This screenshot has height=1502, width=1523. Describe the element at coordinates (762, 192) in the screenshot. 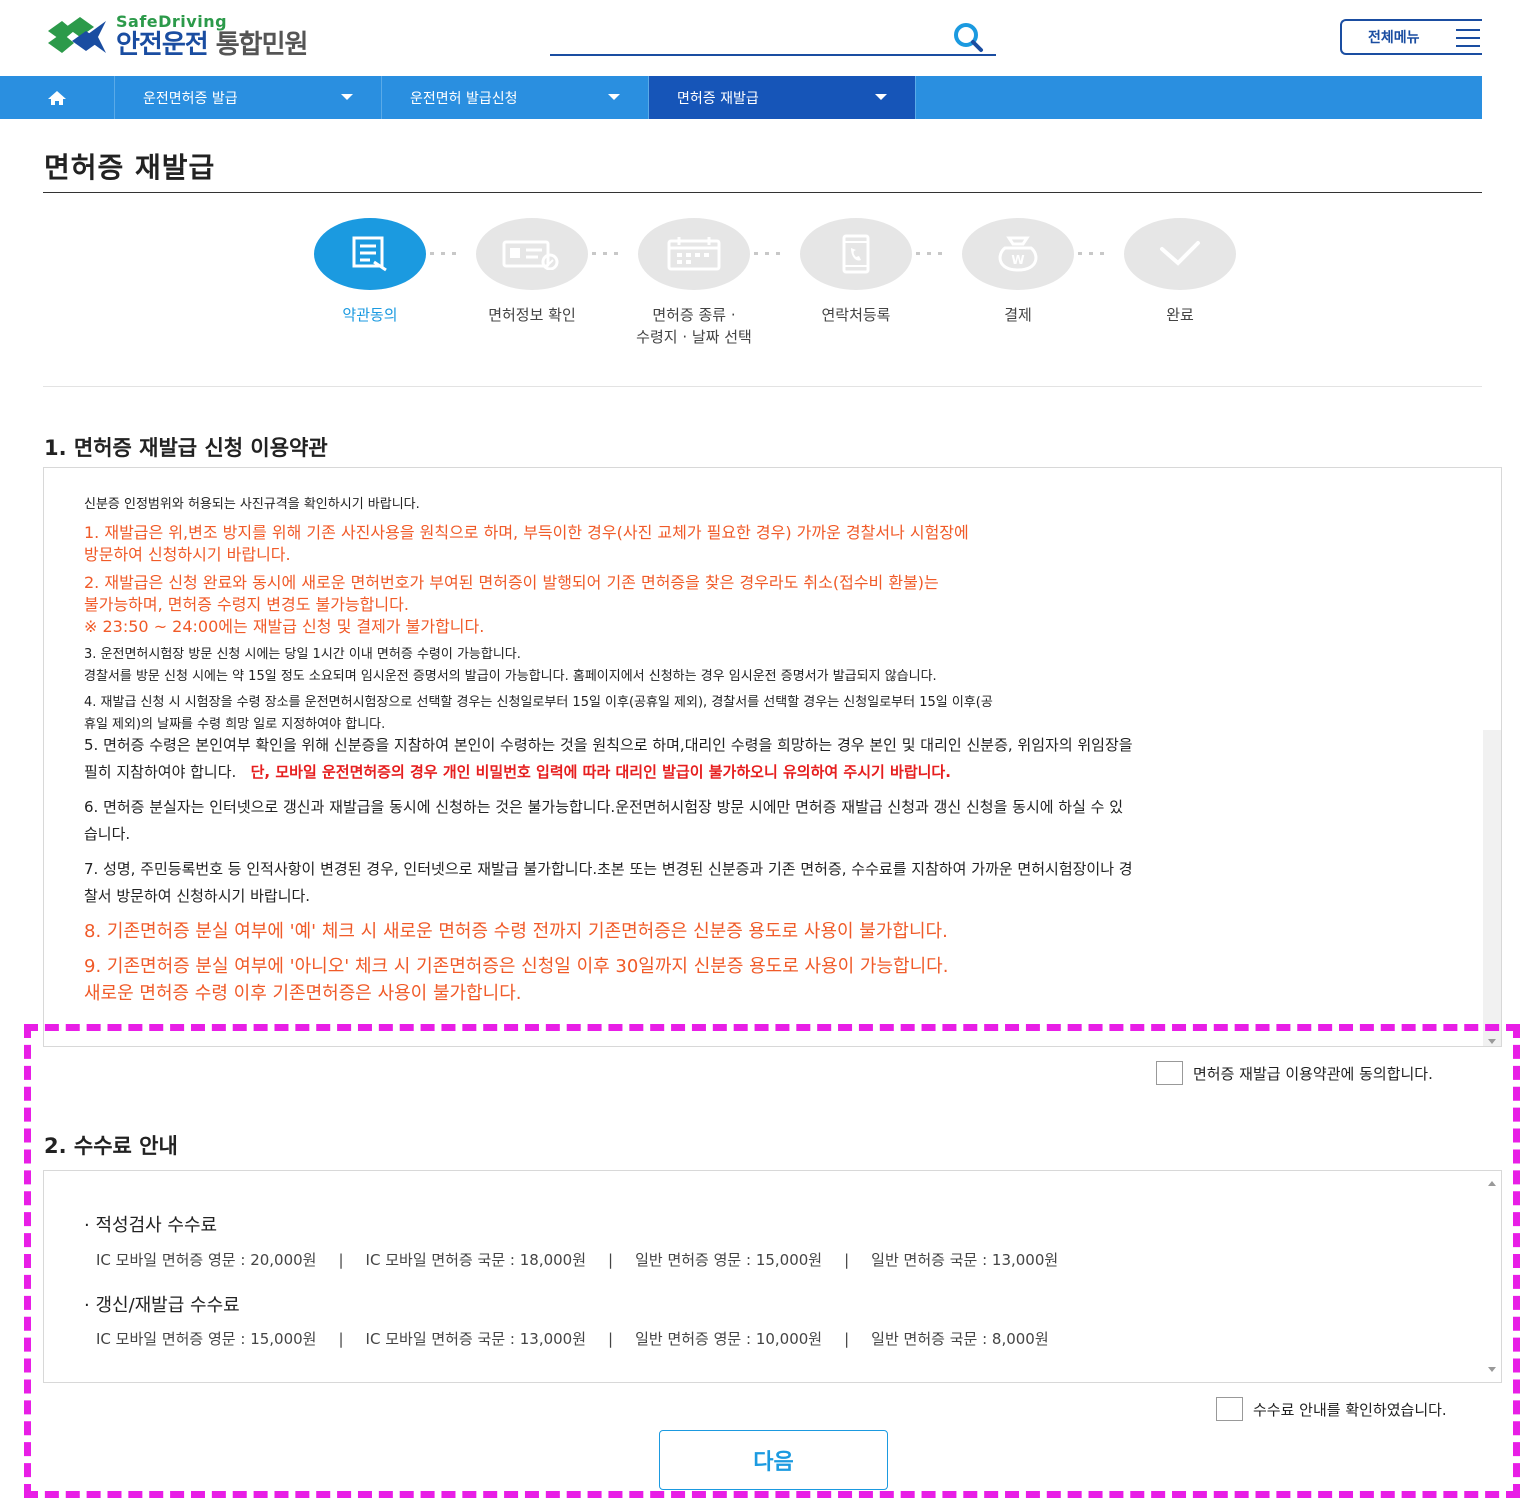

I see `title-divider` at that location.